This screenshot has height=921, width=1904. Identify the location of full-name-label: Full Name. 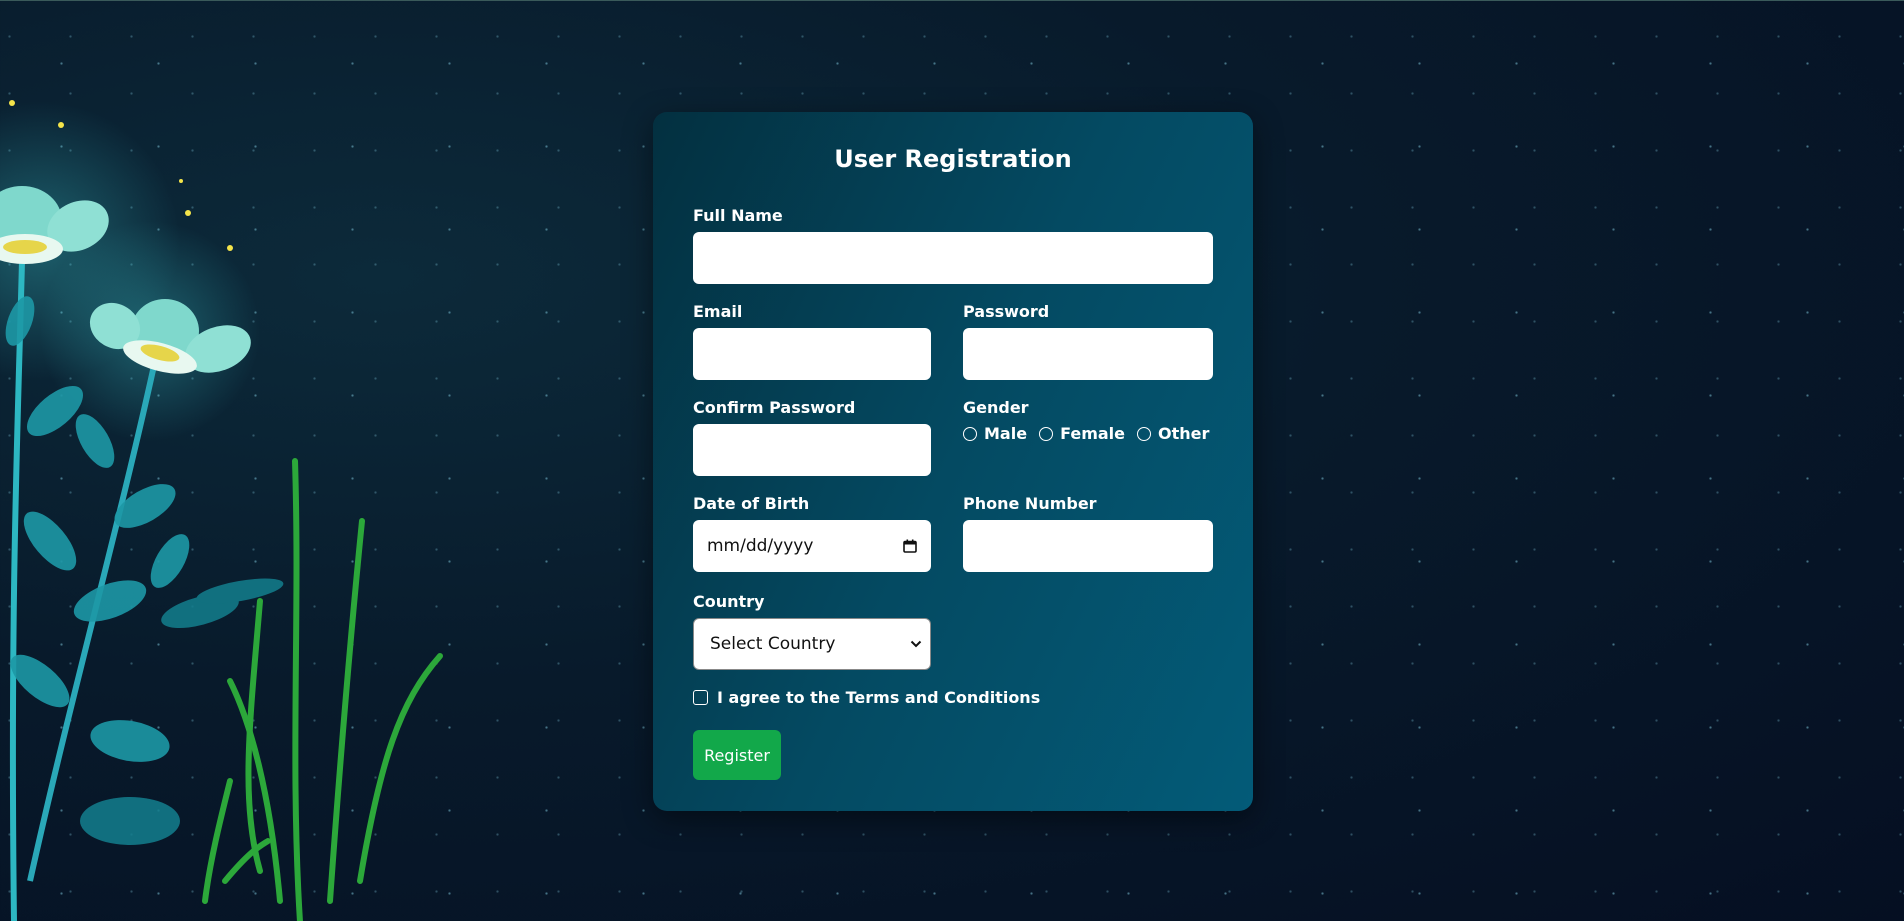
(738, 215).